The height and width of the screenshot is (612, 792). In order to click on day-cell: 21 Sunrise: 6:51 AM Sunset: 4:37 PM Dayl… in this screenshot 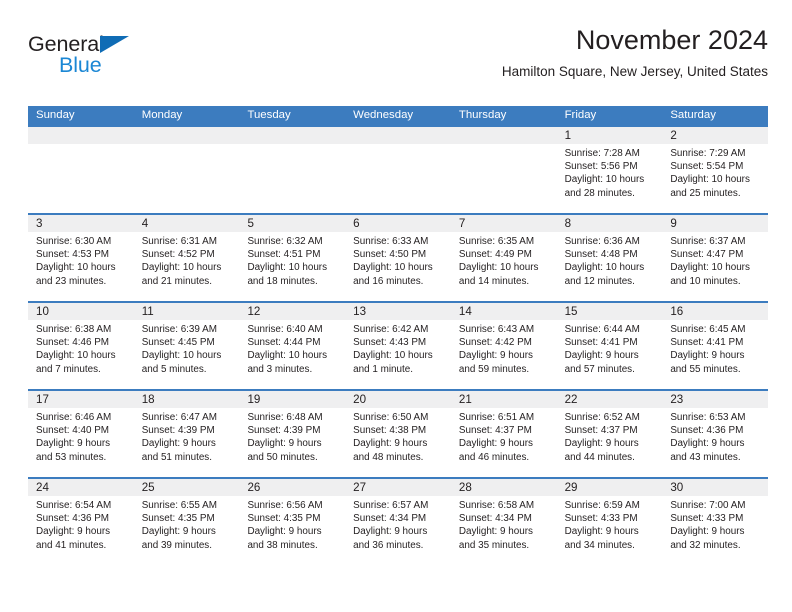, I will do `click(503, 434)`.